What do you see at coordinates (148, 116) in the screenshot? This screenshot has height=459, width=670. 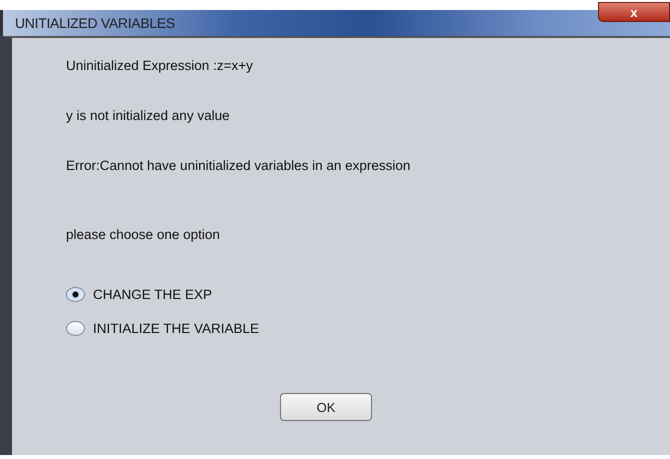 I see `message-text: y is not initialized any value` at bounding box center [148, 116].